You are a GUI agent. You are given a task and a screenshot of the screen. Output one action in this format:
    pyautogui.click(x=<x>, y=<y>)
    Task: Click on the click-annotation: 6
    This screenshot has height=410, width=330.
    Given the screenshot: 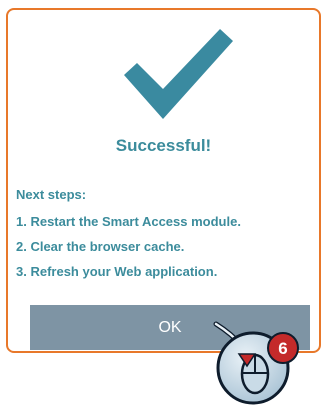 What is the action you would take?
    pyautogui.click(x=256, y=363)
    